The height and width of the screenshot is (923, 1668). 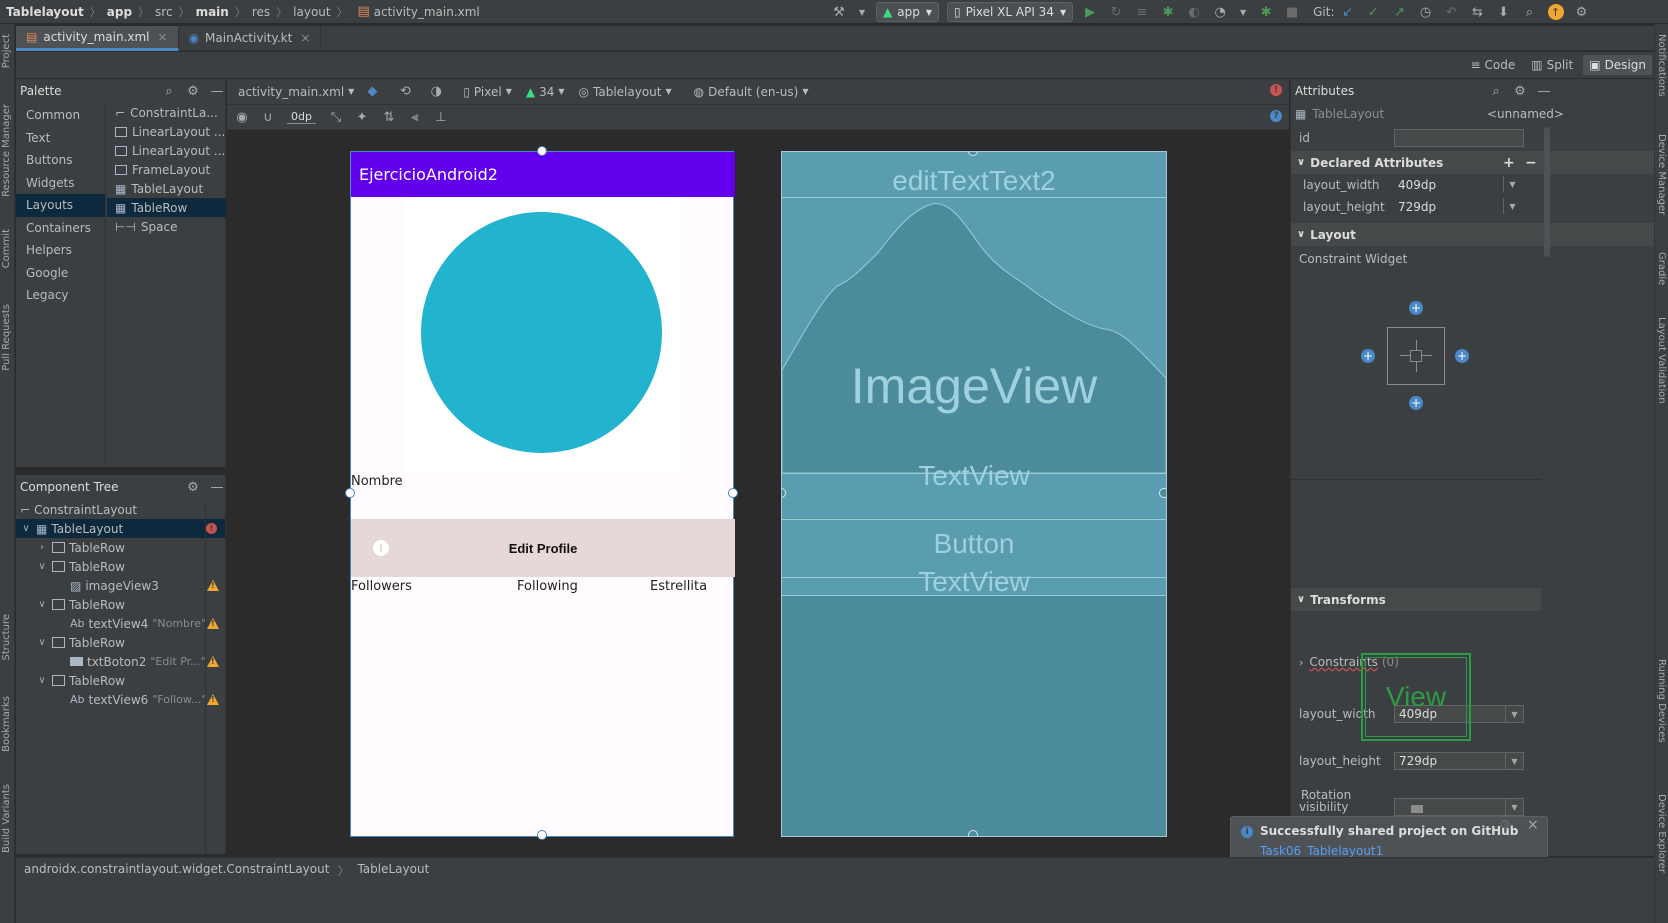 I want to click on palette-category-text: Text, so click(x=60, y=138).